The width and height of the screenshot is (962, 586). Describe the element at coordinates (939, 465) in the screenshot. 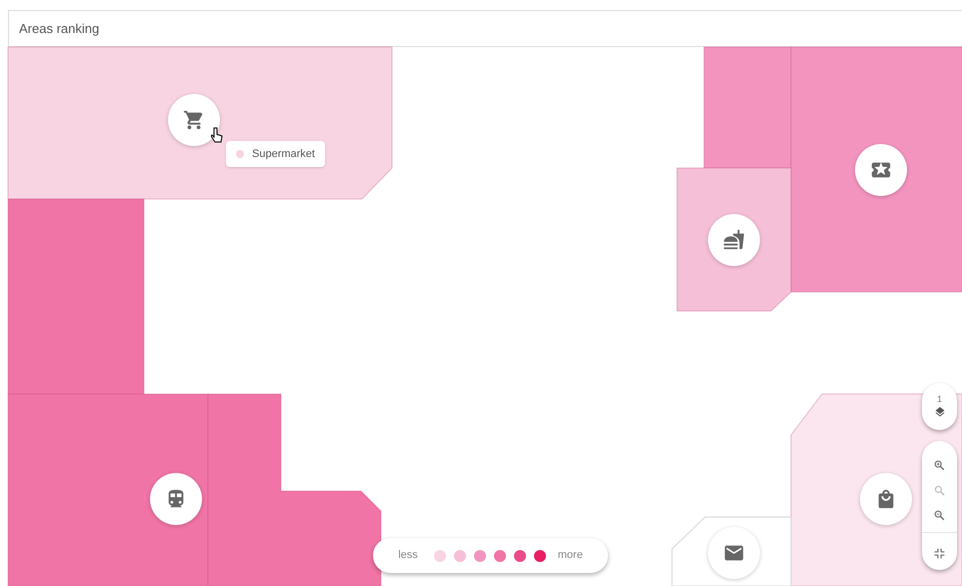

I see `zoom-in-icon` at that location.